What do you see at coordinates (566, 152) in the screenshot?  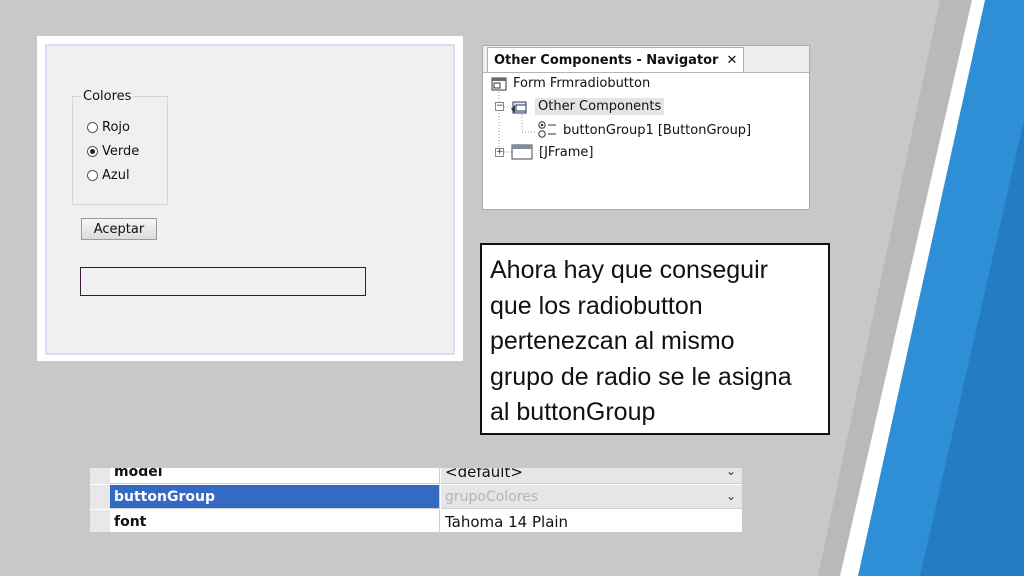 I see `tree-node-label: [JFrame]` at bounding box center [566, 152].